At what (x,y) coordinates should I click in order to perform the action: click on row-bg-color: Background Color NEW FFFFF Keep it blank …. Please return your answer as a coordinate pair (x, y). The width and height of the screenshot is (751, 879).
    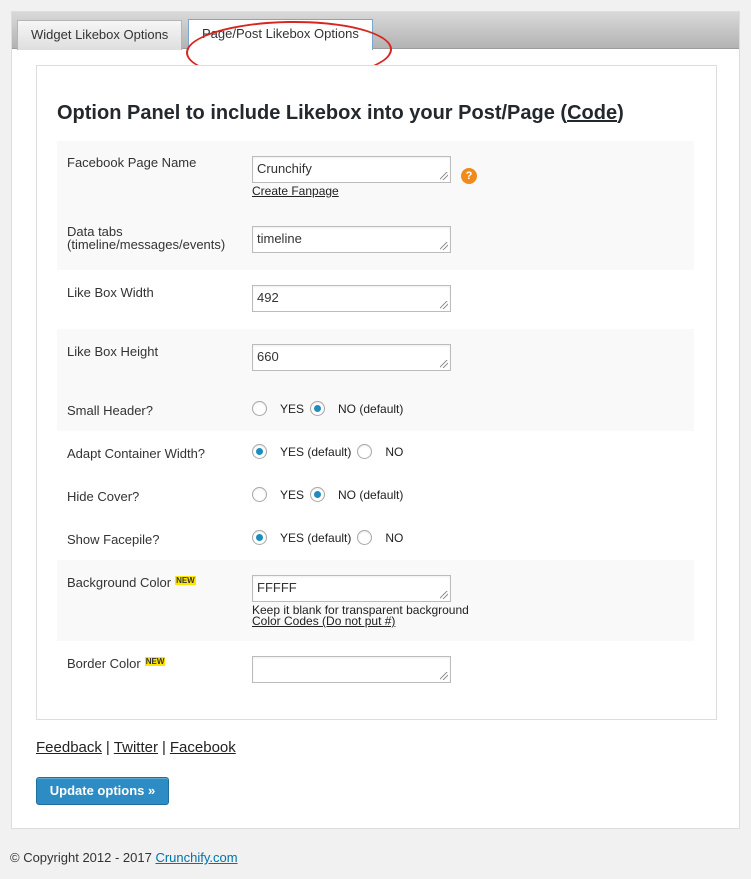
    Looking at the image, I should click on (375, 600).